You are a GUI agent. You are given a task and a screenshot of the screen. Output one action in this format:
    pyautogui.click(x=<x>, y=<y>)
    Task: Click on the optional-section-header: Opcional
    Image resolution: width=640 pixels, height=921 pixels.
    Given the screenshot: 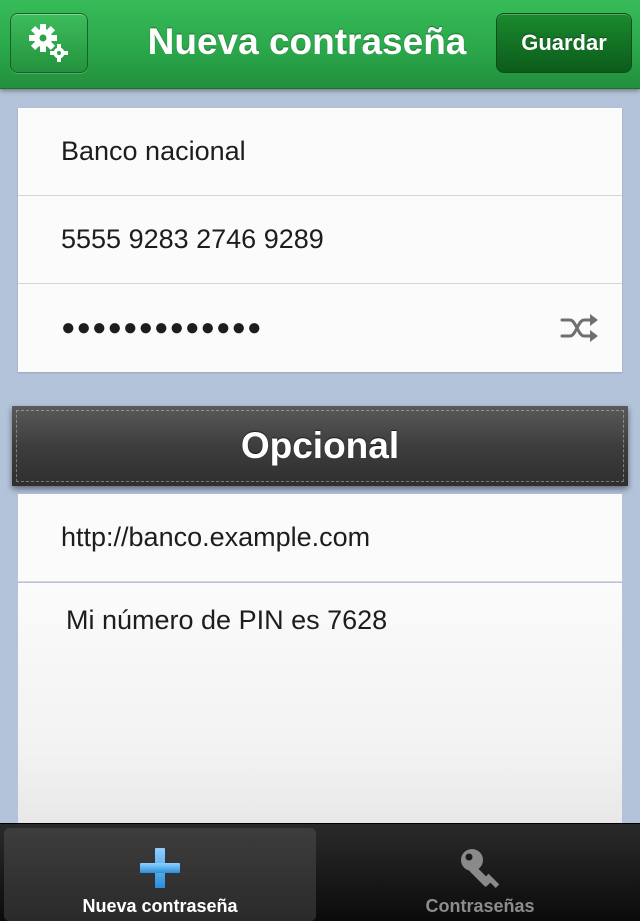 What is the action you would take?
    pyautogui.click(x=320, y=446)
    